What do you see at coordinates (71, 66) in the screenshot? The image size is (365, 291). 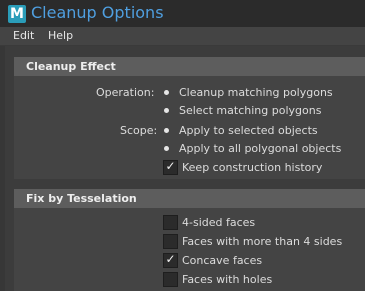 I see `cleanup-effect-title: Cleanup Effect` at bounding box center [71, 66].